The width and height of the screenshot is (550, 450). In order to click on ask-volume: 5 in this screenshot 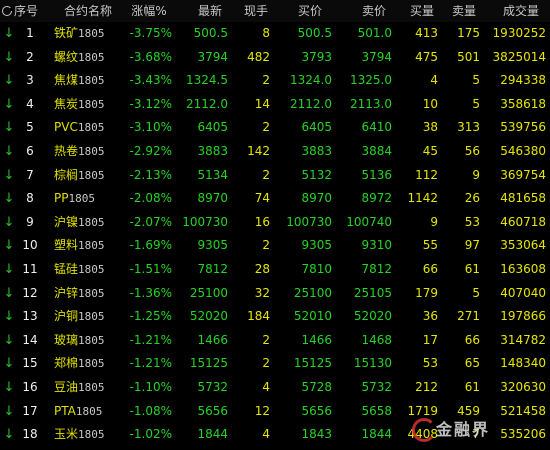, I will do `click(476, 103)`.